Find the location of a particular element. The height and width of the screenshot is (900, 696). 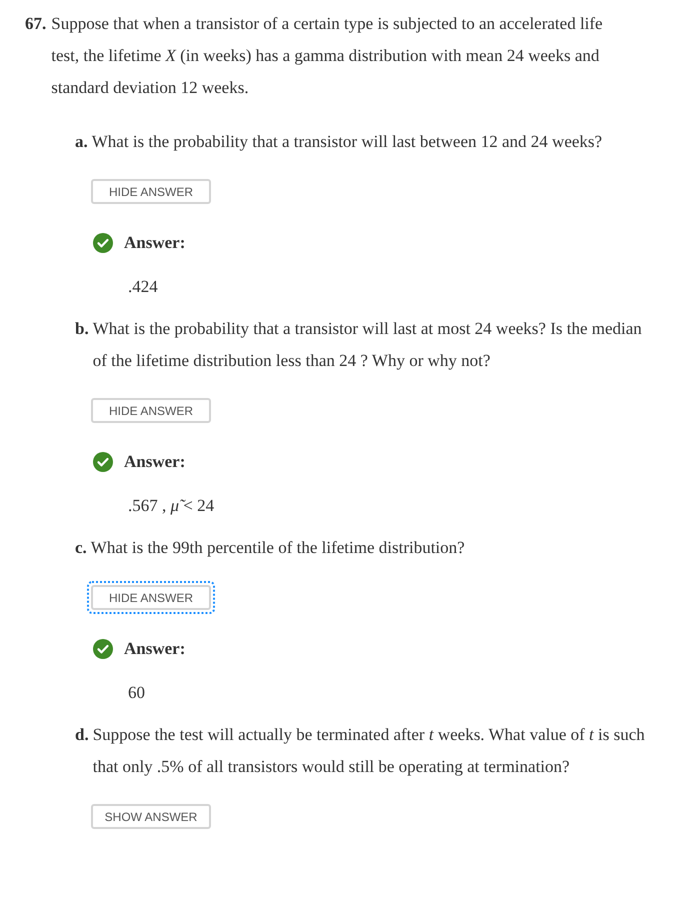

question-text: What is the 99th percentile of the lifetime distribution? is located at coordinates (277, 548).